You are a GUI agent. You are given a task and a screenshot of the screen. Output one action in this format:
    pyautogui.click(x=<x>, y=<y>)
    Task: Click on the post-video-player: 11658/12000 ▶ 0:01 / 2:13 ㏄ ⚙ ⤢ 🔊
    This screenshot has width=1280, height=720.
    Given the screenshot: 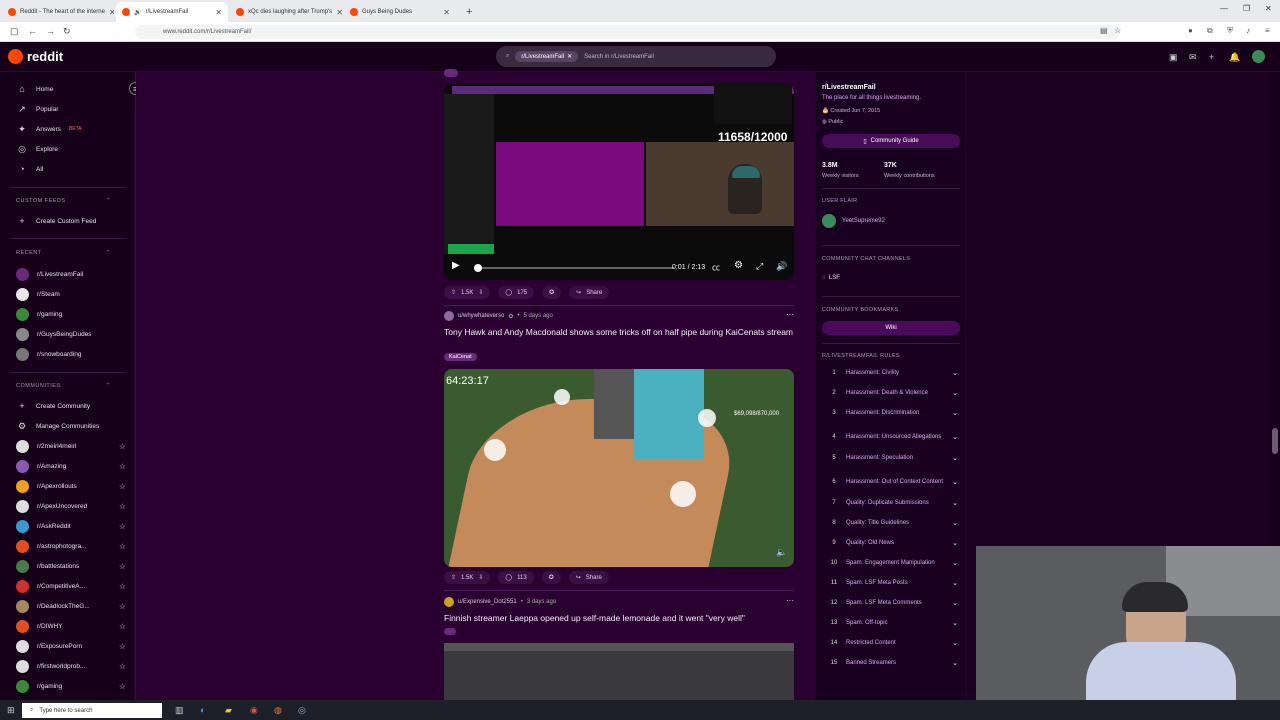 What is the action you would take?
    pyautogui.click(x=619, y=182)
    